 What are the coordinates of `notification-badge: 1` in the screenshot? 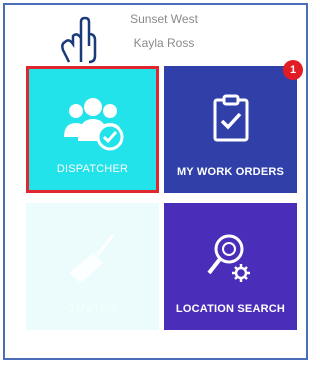 It's located at (293, 70).